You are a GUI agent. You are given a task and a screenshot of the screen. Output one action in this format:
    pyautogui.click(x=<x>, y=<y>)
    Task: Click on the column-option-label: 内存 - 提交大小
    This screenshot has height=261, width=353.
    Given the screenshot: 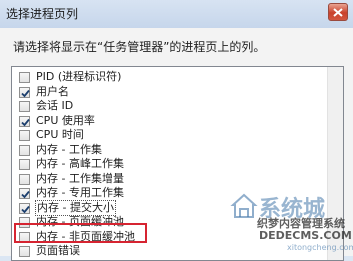 What is the action you would take?
    pyautogui.click(x=75, y=207)
    